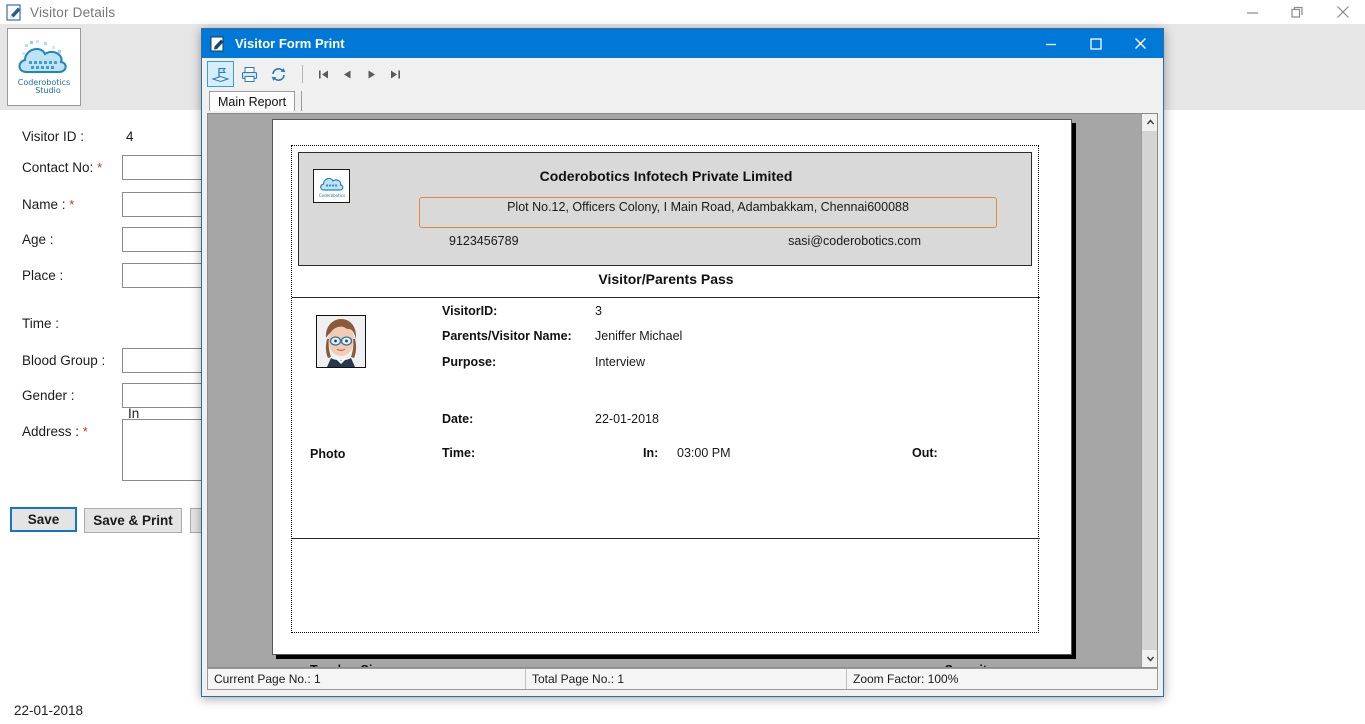  I want to click on report-phone: 9123456789, so click(484, 241).